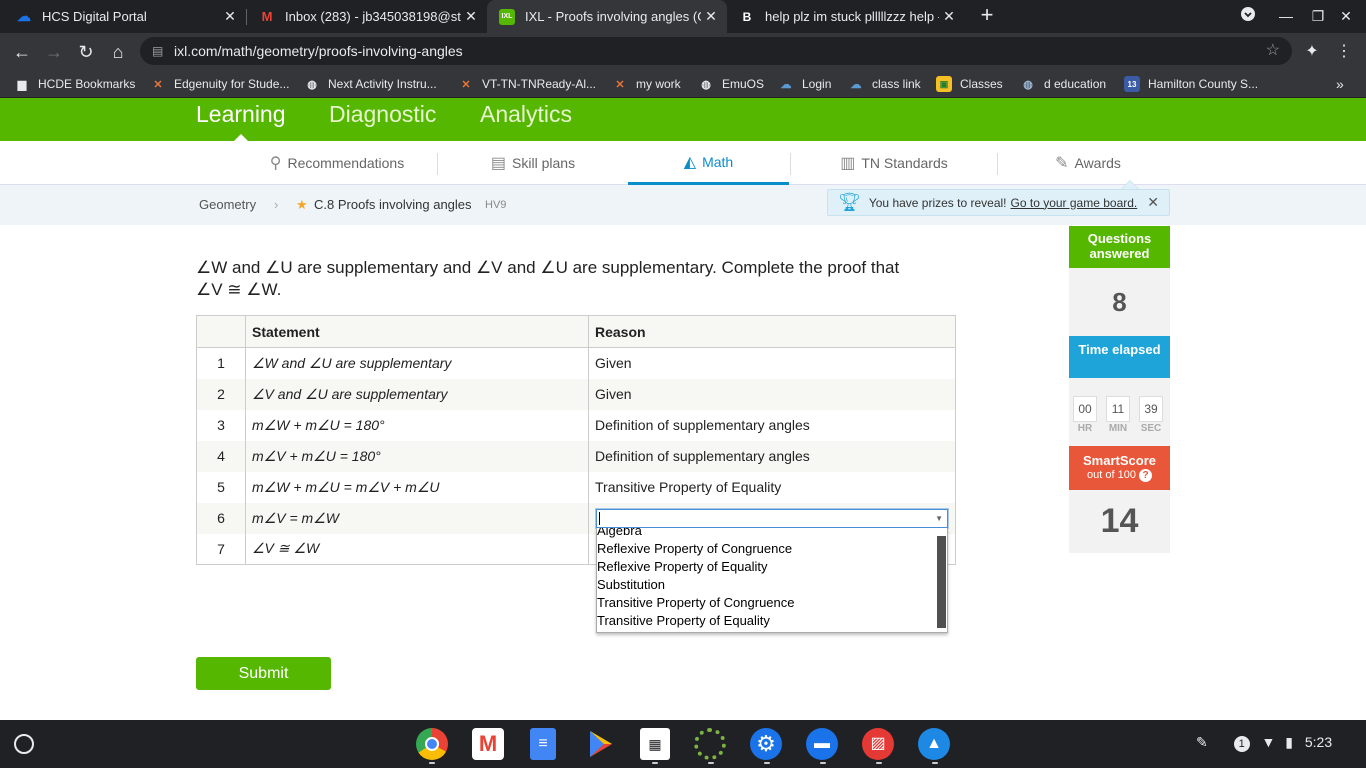 This screenshot has height=768, width=1366. What do you see at coordinates (987, 15) in the screenshot?
I see `new-tab-icon: +` at bounding box center [987, 15].